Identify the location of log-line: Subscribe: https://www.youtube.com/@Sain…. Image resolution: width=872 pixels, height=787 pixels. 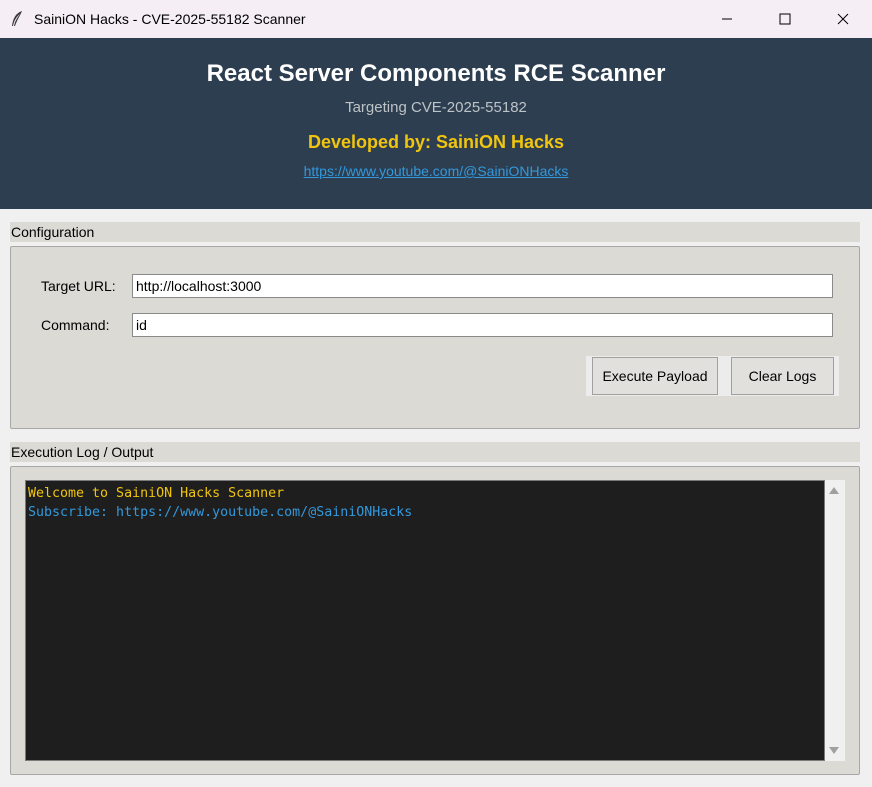
(220, 512).